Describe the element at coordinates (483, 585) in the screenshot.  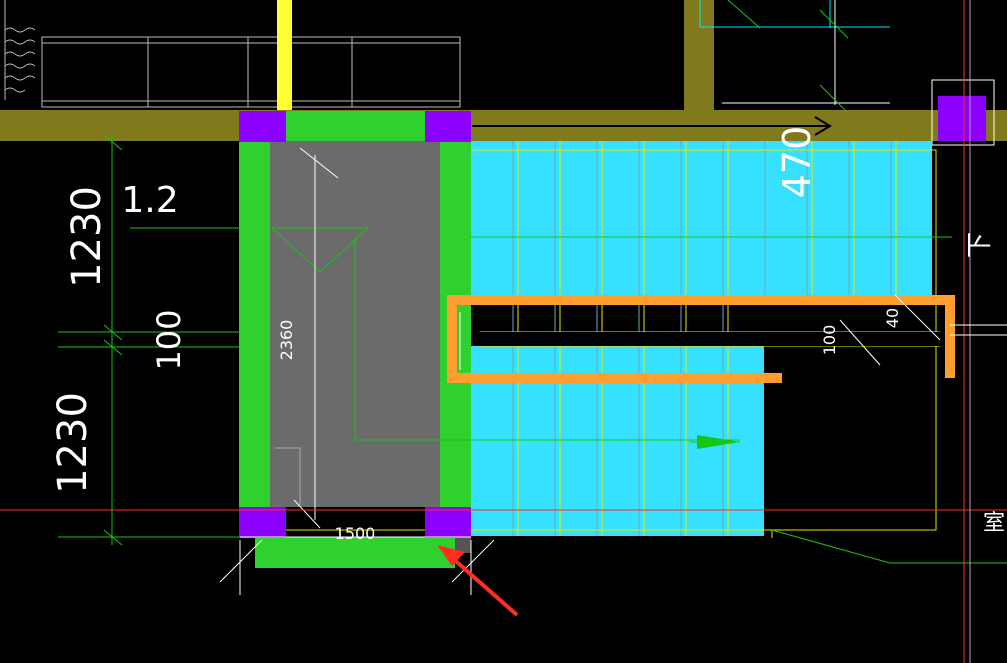
I see `red-arrow-shaft` at that location.